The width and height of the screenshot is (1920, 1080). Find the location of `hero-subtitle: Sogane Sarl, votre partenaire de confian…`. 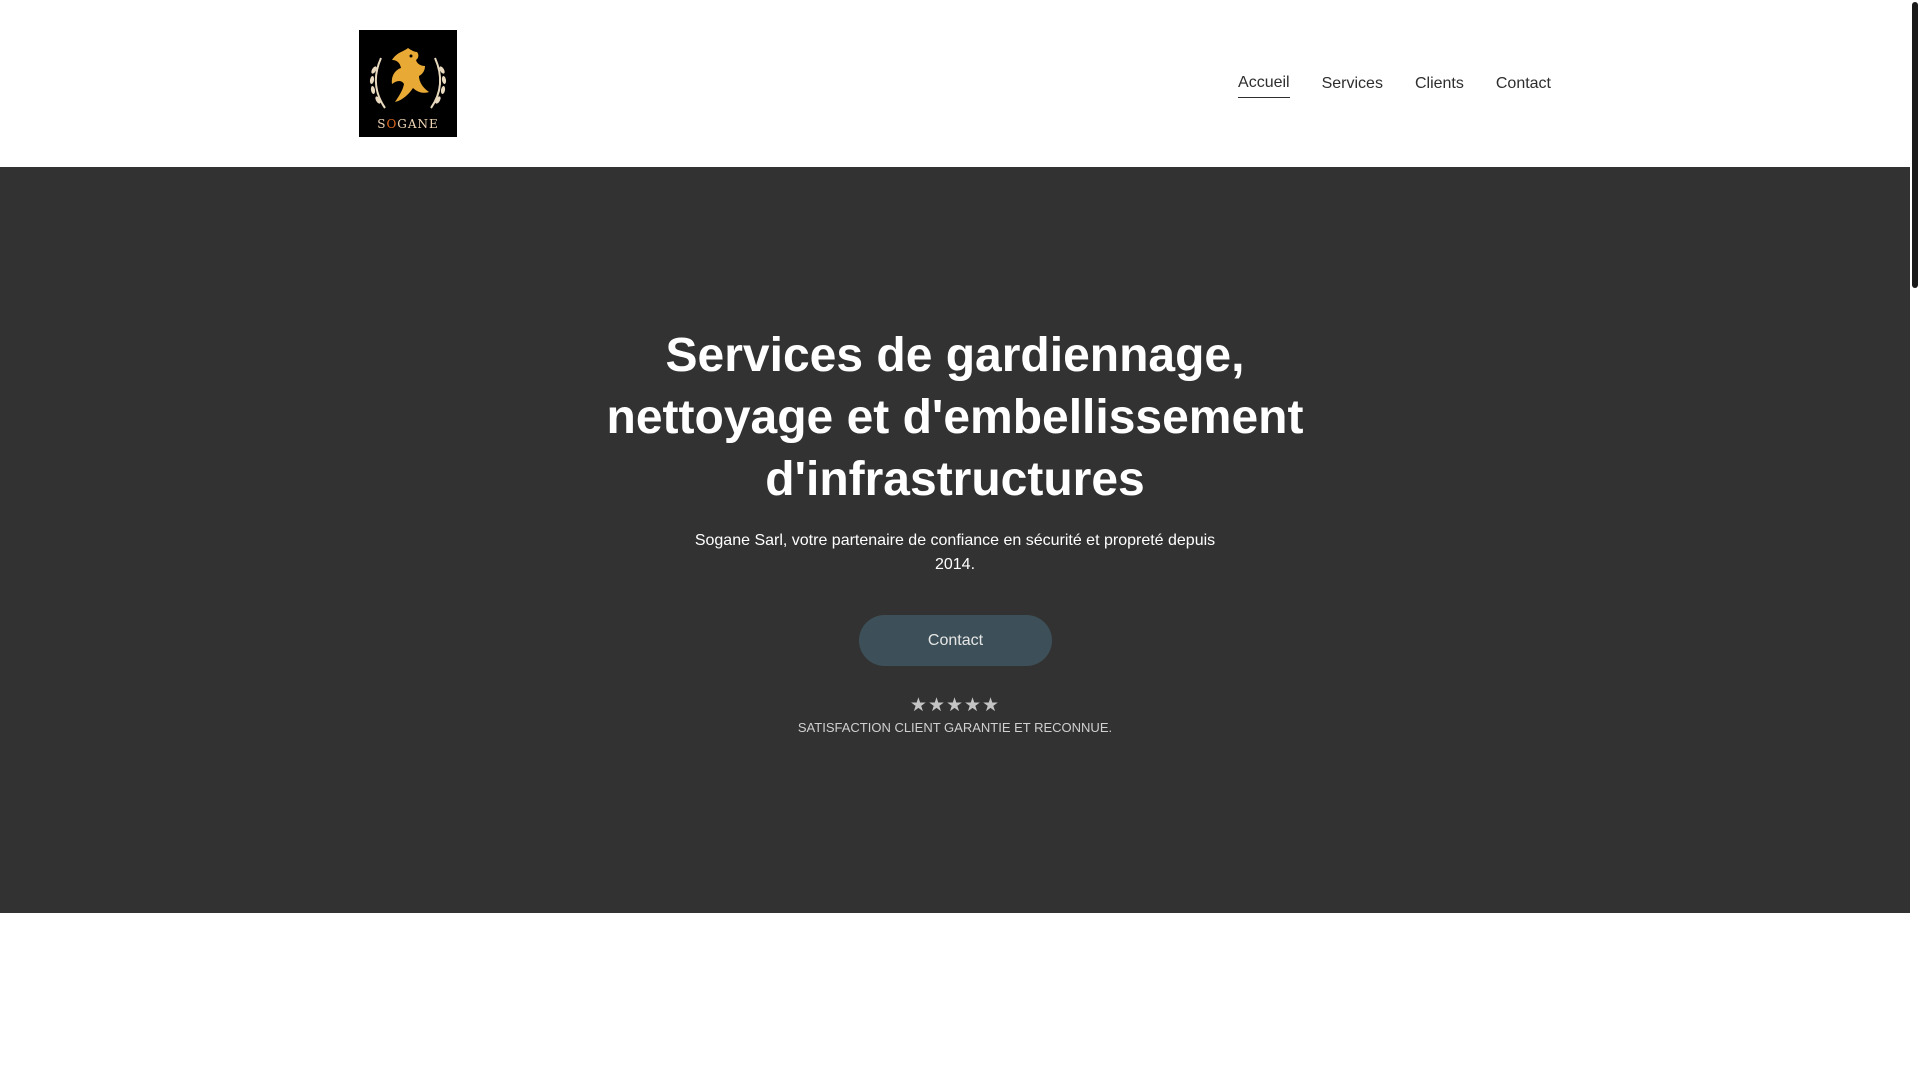

hero-subtitle: Sogane Sarl, votre partenaire de confian… is located at coordinates (955, 552).